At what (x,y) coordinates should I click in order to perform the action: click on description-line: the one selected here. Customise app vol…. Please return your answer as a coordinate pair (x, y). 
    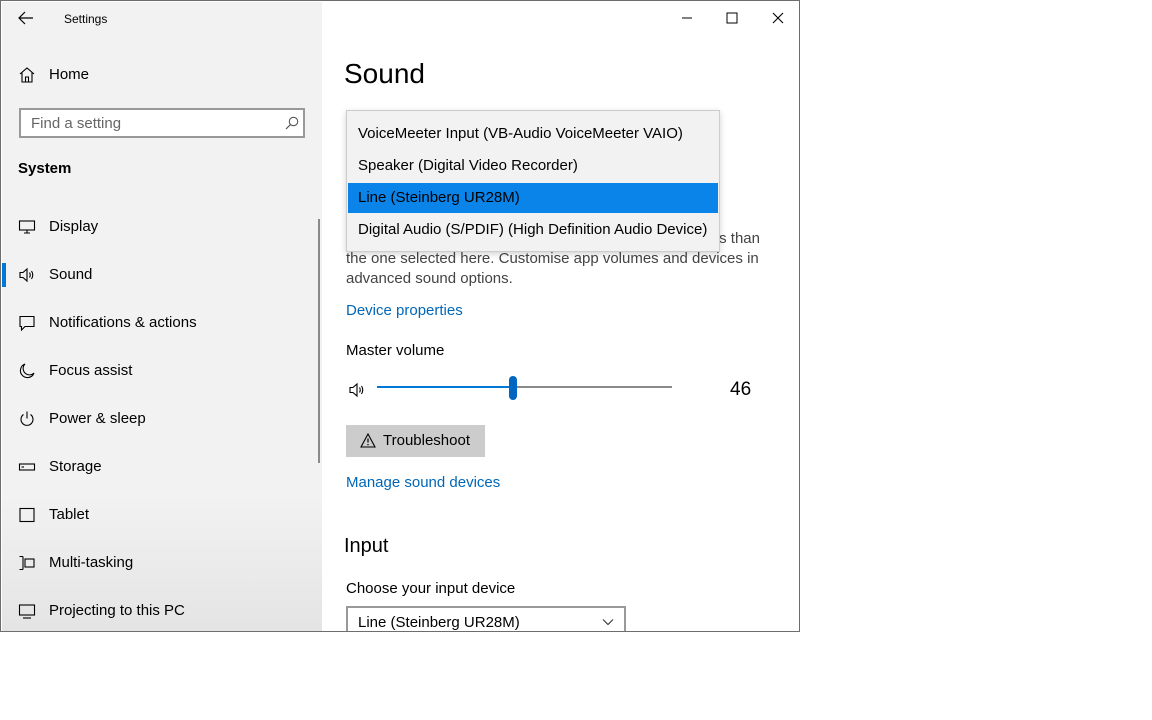
    Looking at the image, I should click on (552, 258).